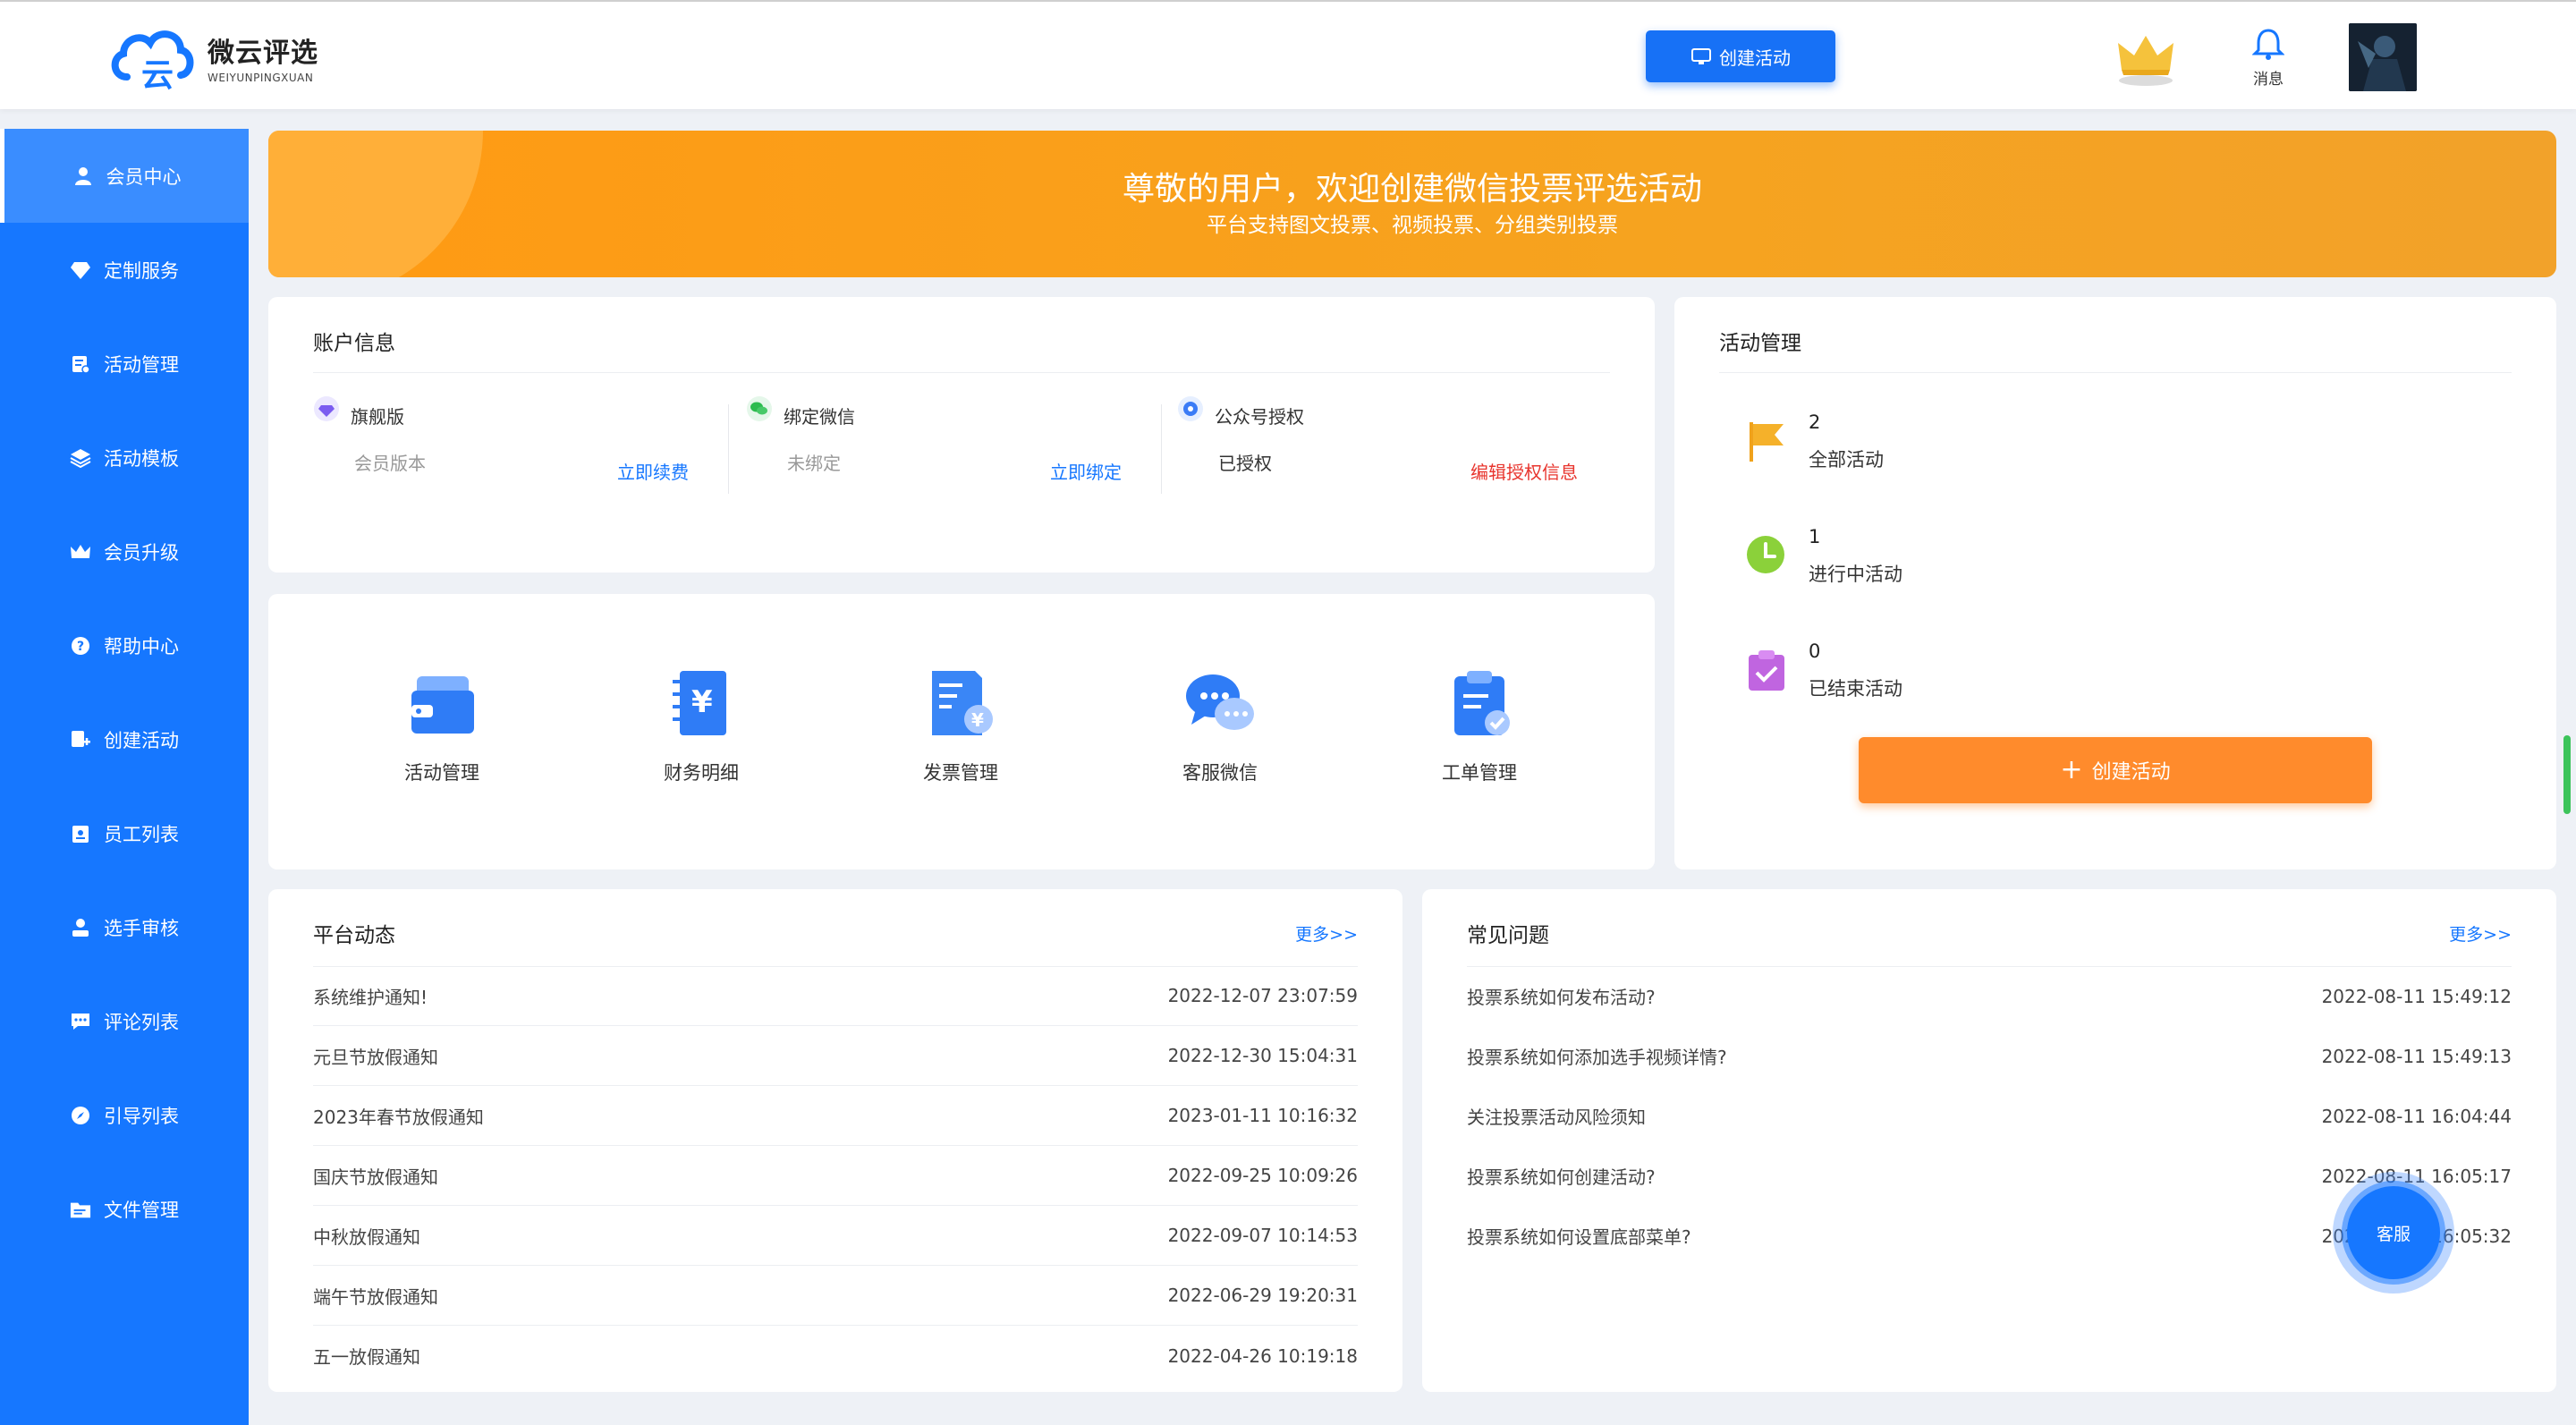 This screenshot has width=2576, height=1425. Describe the element at coordinates (124, 1021) in the screenshot. I see `sidebar-item-comment-list: 评论列表` at that location.